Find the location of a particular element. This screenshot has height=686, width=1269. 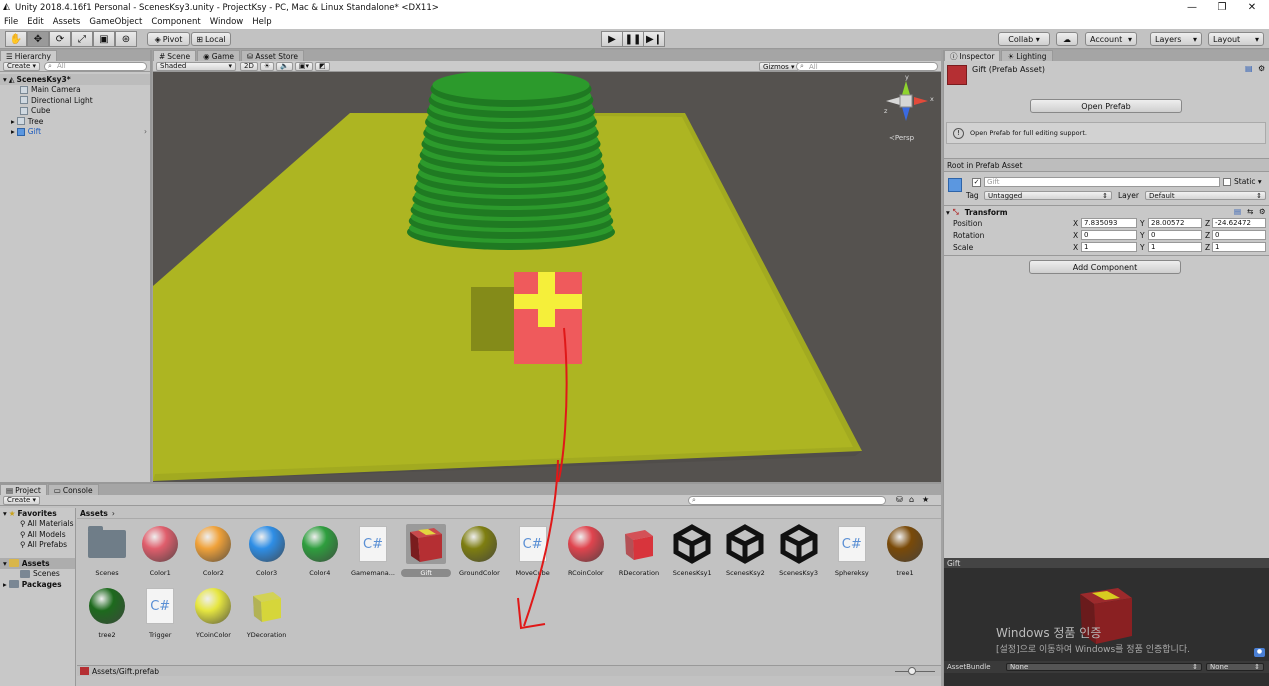

scale-tool-icon: ⤢ is located at coordinates (82, 39).